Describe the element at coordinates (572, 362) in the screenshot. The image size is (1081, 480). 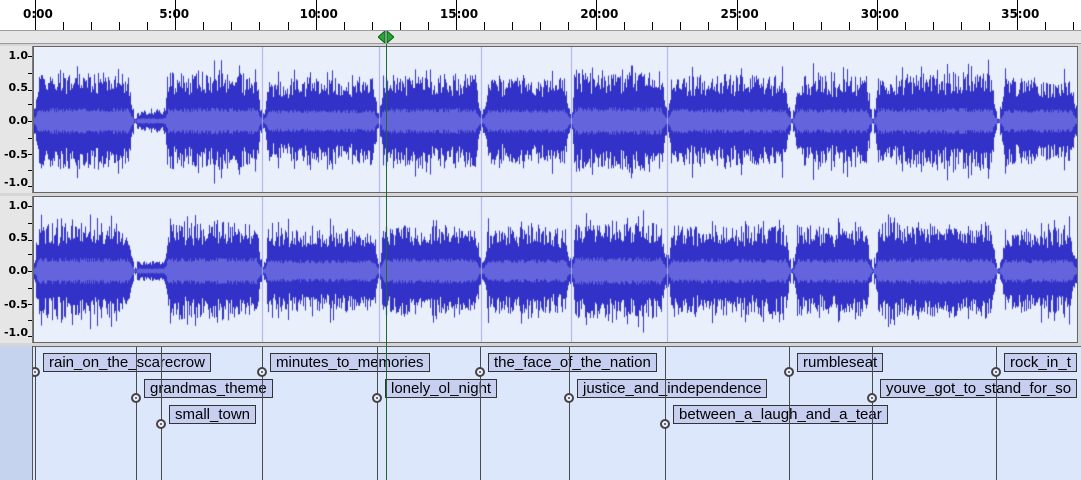
I see `label-text: the_face_of_the_nation` at that location.